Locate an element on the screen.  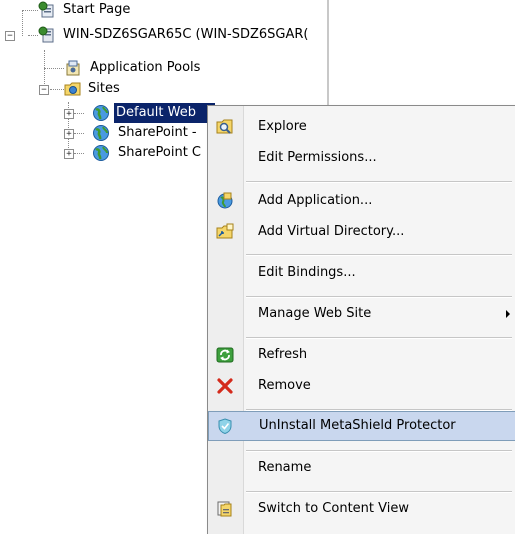
tree-node-sharepoint-2: + SharePoint C is located at coordinates (105, 153).